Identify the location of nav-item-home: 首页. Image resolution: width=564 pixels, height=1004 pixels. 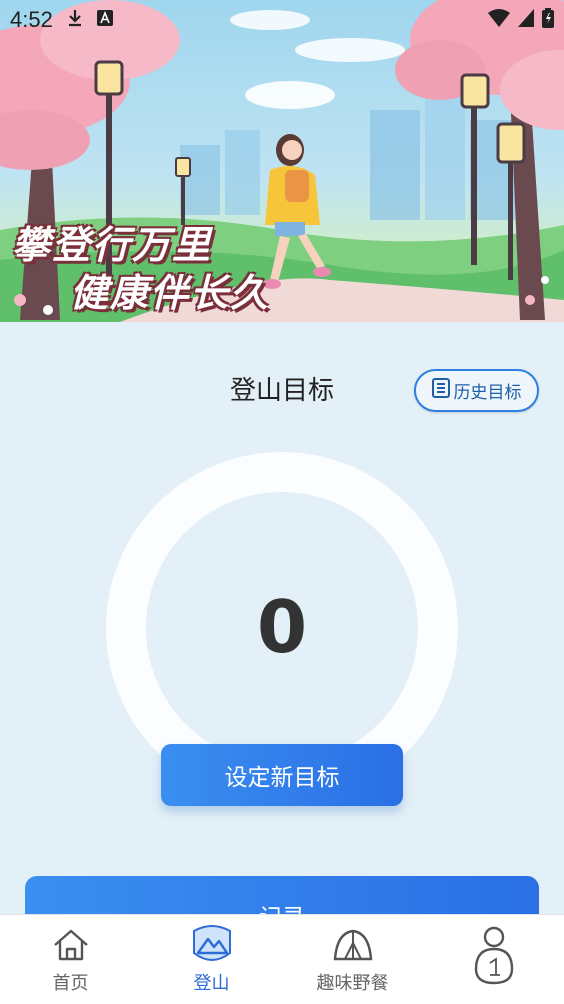
(70, 959).